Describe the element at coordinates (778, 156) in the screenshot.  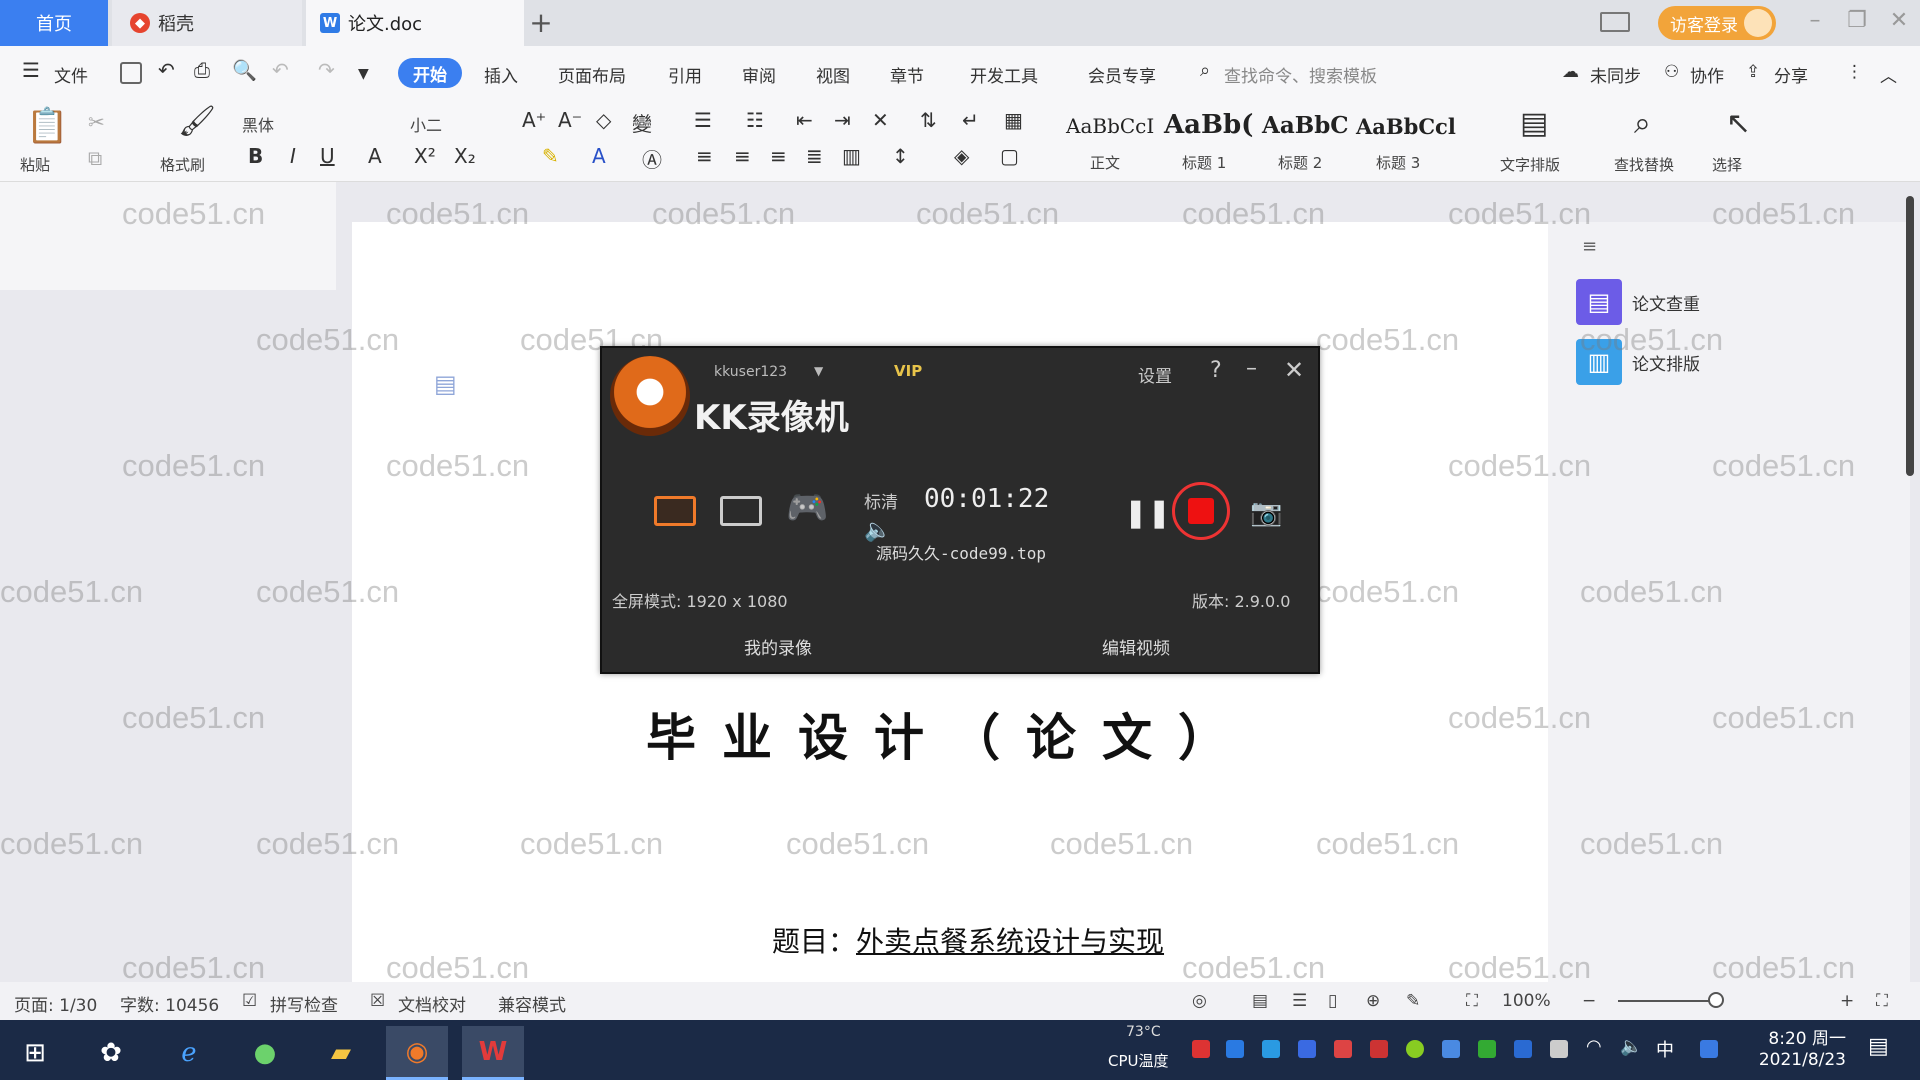
I see `align-right-icon: ≡` at that location.